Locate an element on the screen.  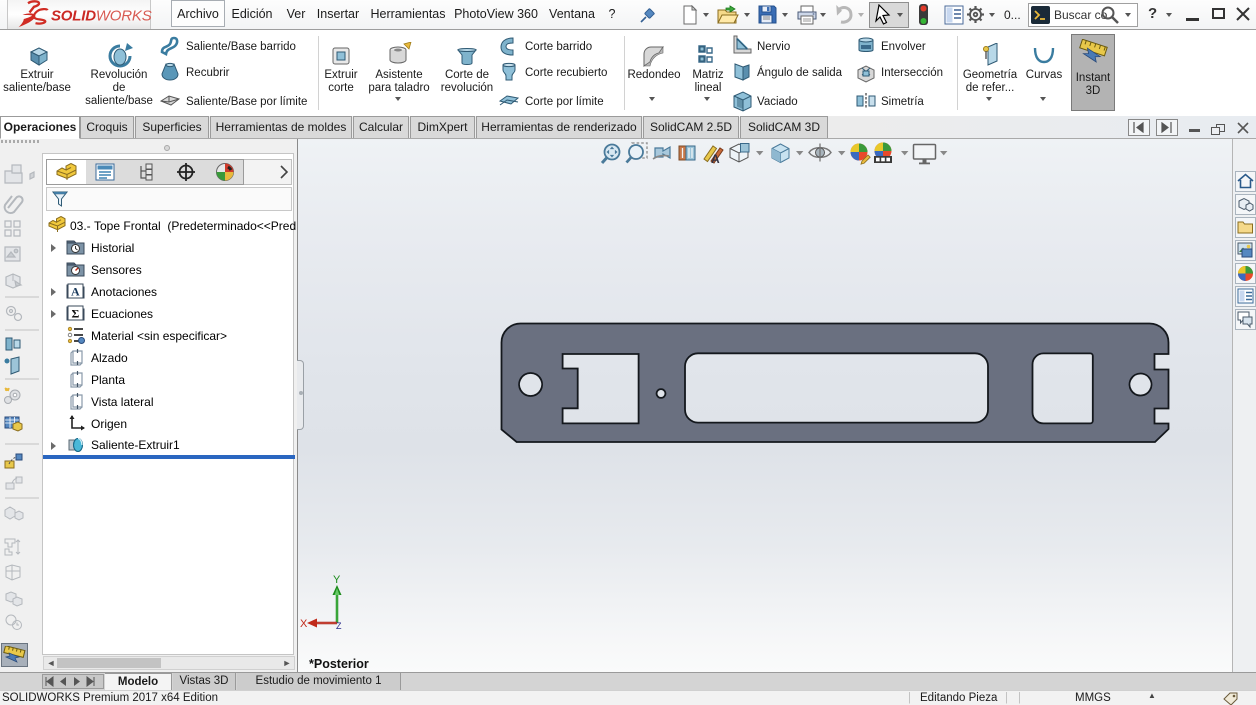
svg-text: Z is located at coordinates (339, 625).